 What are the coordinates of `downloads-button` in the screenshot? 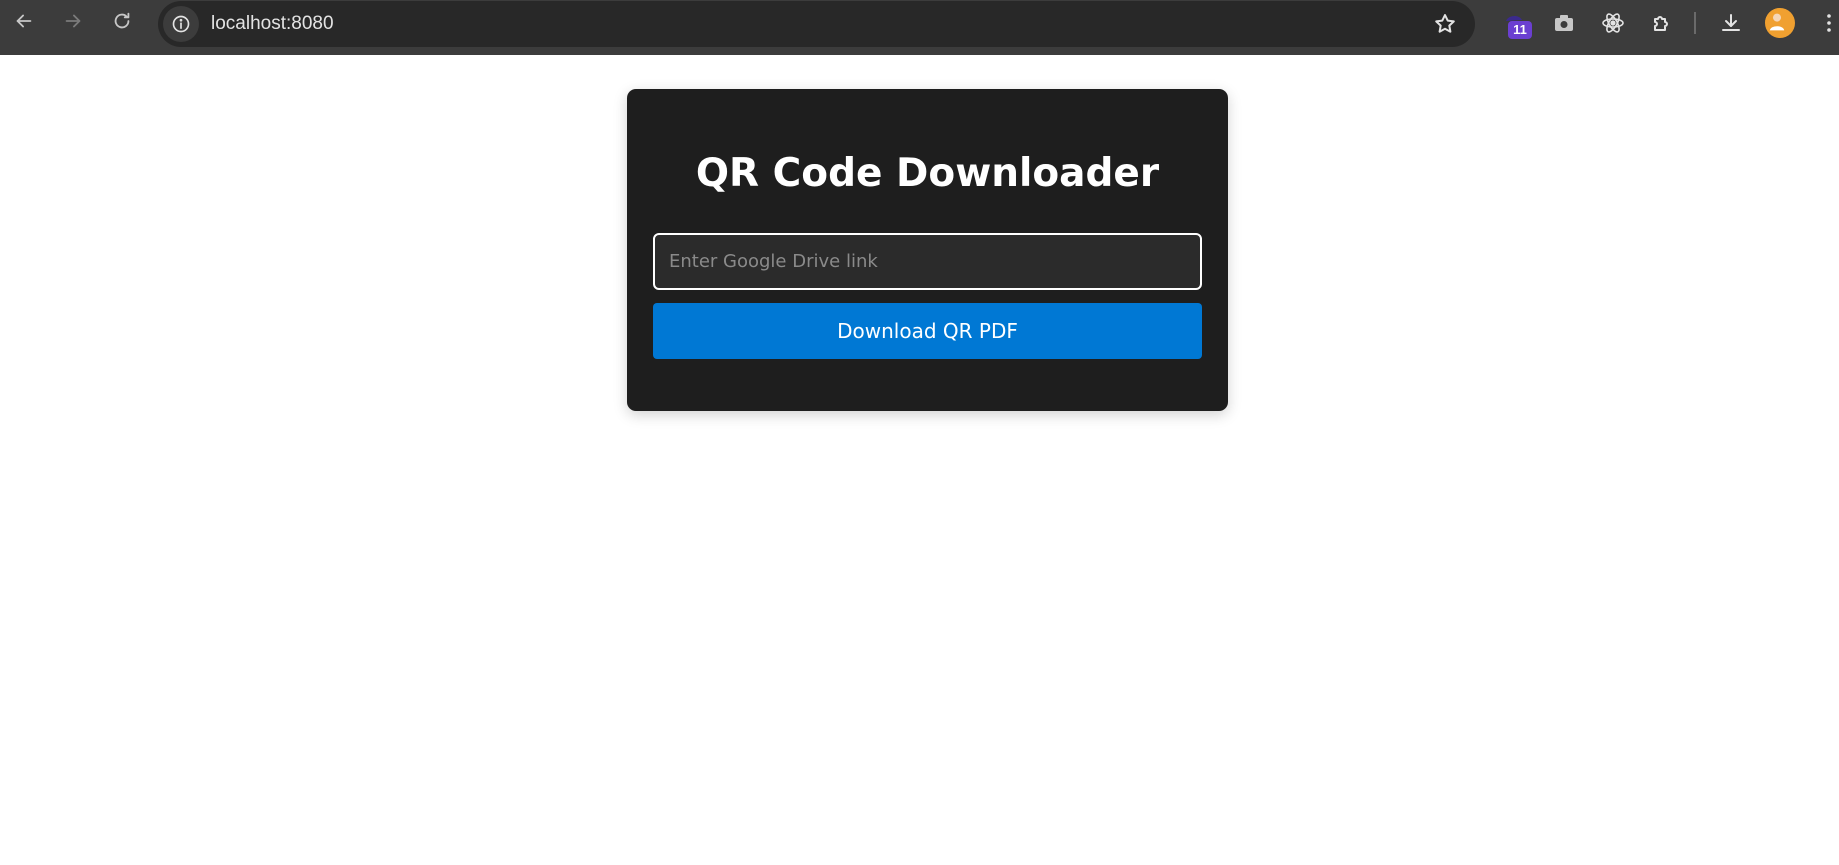 It's located at (1731, 23).